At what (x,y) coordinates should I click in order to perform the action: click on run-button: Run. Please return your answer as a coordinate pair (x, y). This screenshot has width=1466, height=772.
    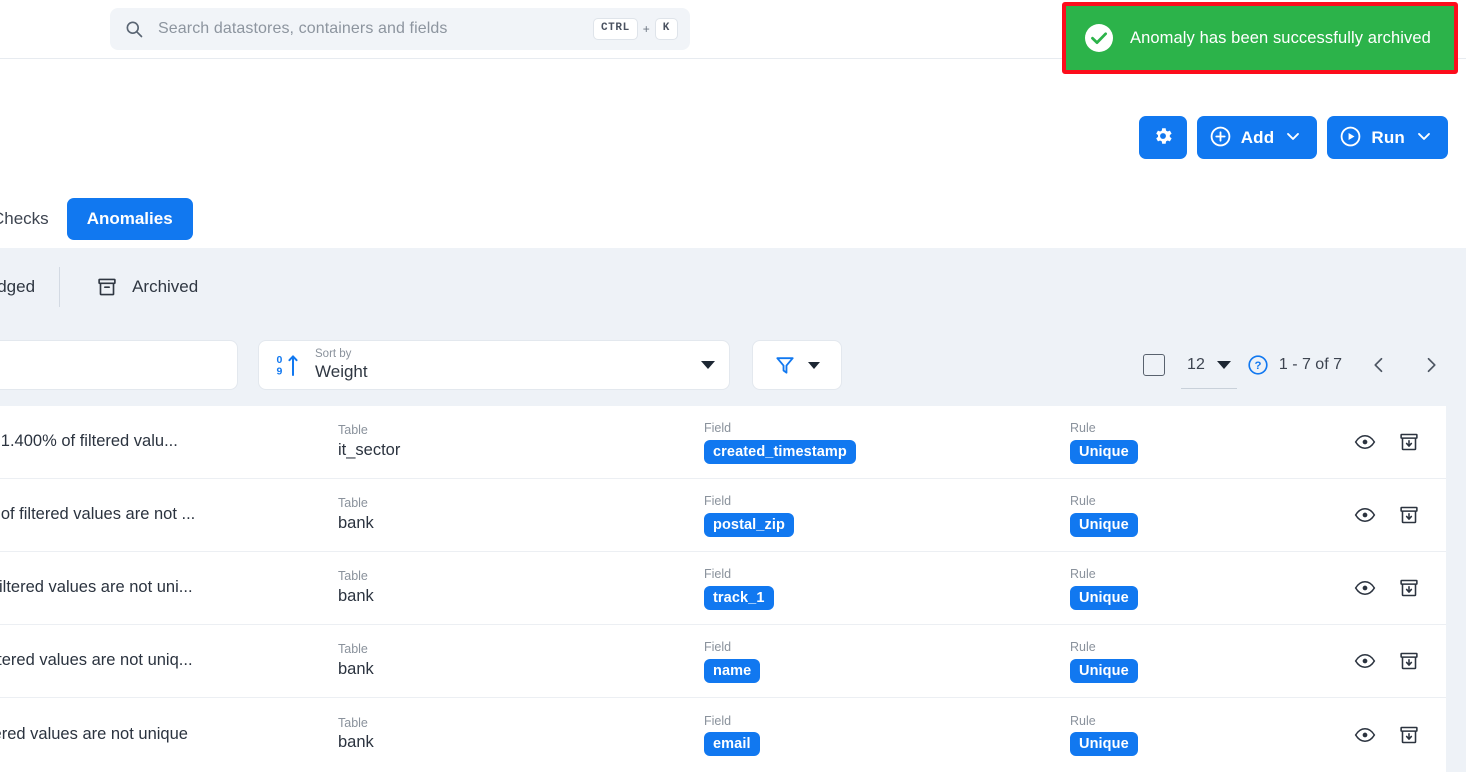
    Looking at the image, I should click on (1387, 137).